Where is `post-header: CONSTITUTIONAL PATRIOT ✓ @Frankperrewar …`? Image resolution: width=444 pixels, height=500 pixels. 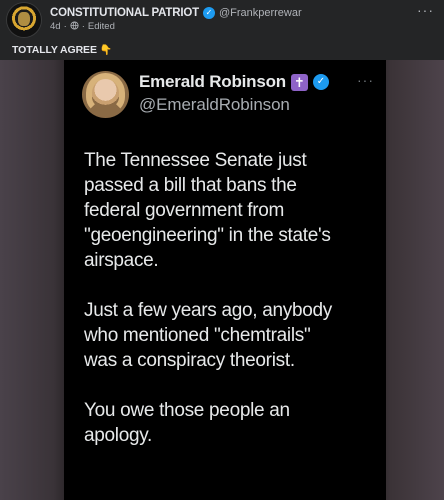 post-header: CONSTITUTIONAL PATRIOT ✓ @Frankperrewar … is located at coordinates (222, 19).